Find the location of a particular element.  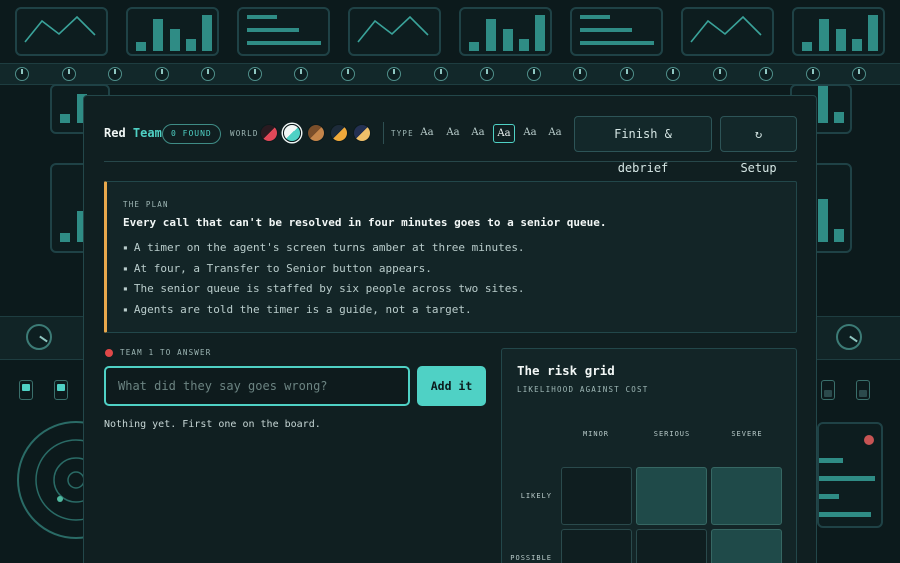

toolbar-divider is located at coordinates (383, 133).